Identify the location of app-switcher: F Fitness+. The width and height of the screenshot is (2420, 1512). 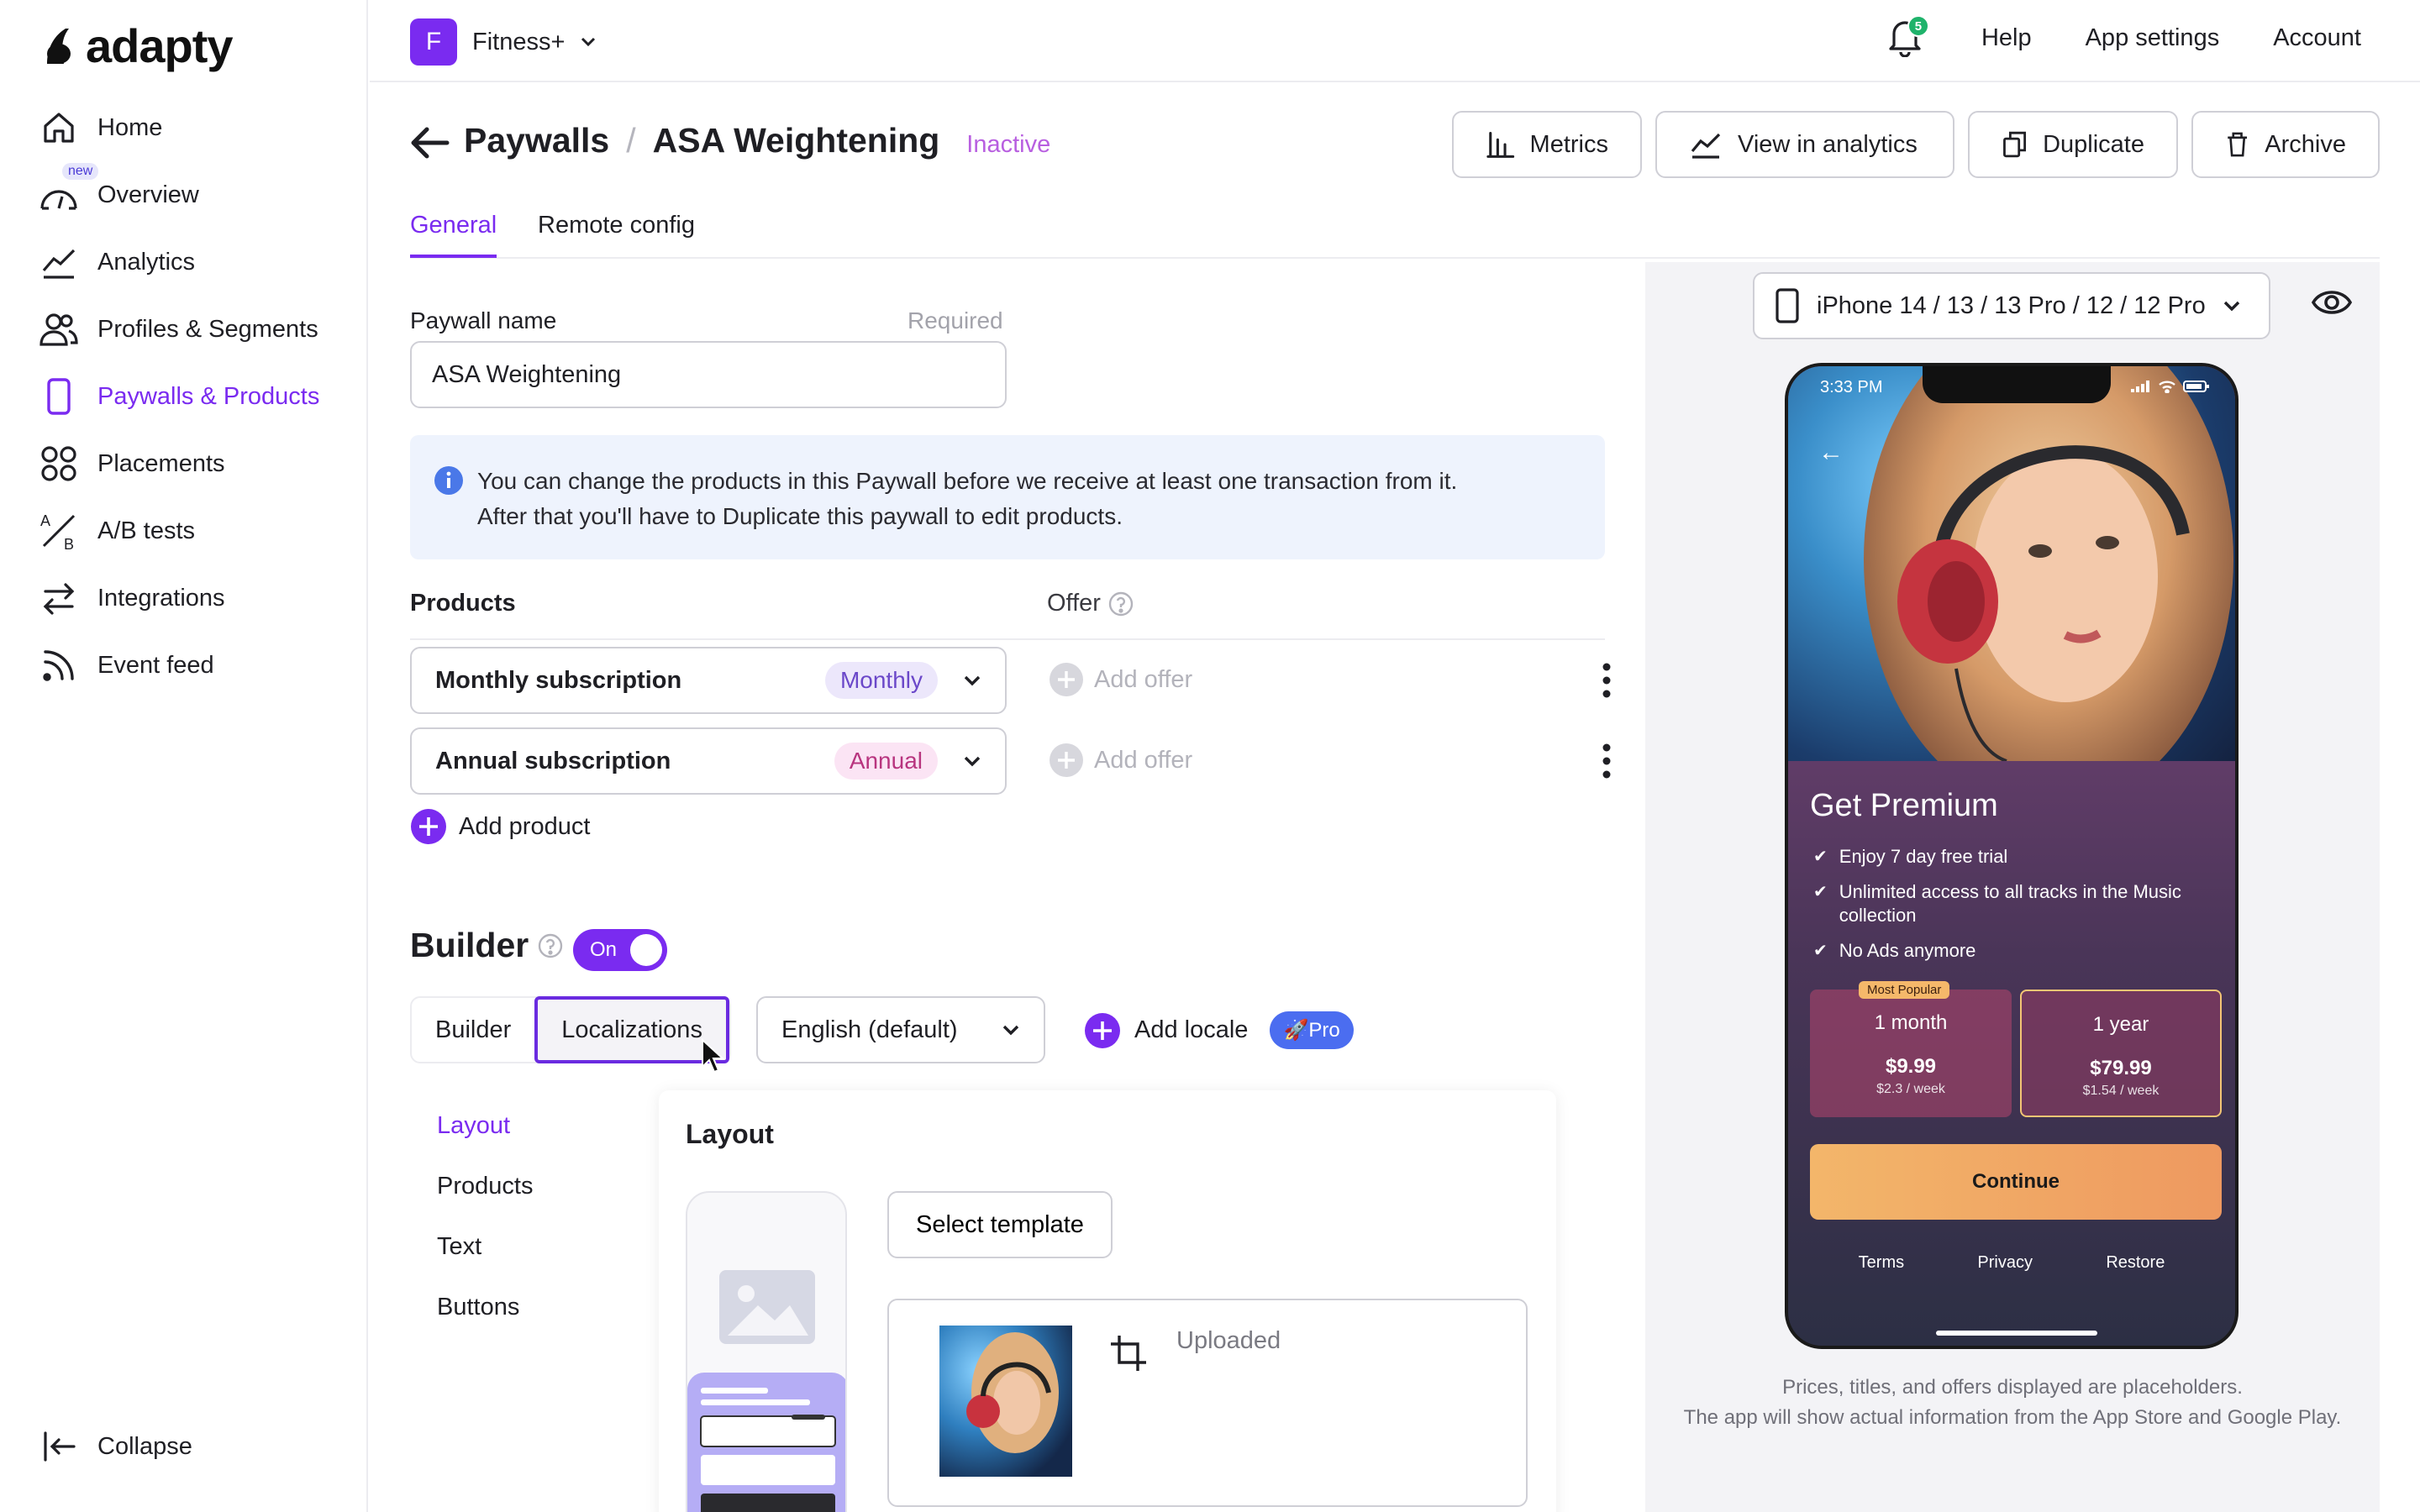
(503, 42).